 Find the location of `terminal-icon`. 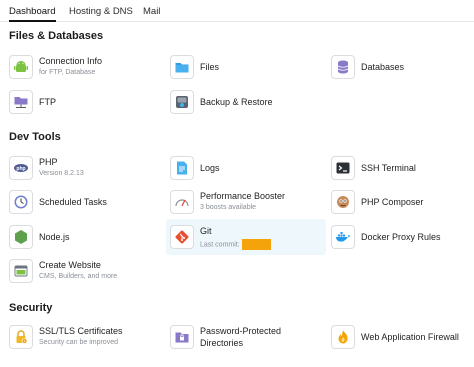

terminal-icon is located at coordinates (343, 168).